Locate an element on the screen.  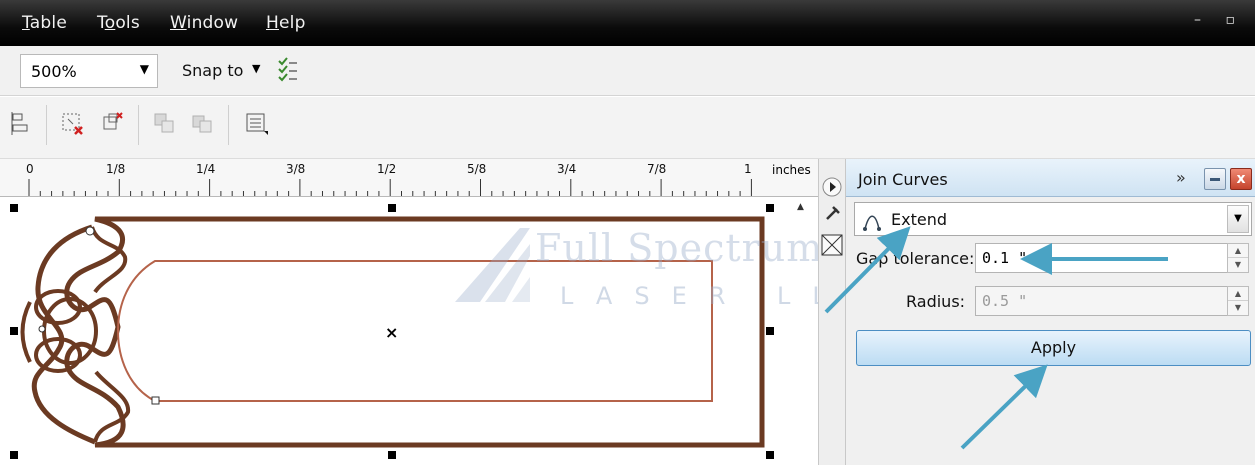
scroll-up-arrow-icon: ▲ is located at coordinates (800, 207).